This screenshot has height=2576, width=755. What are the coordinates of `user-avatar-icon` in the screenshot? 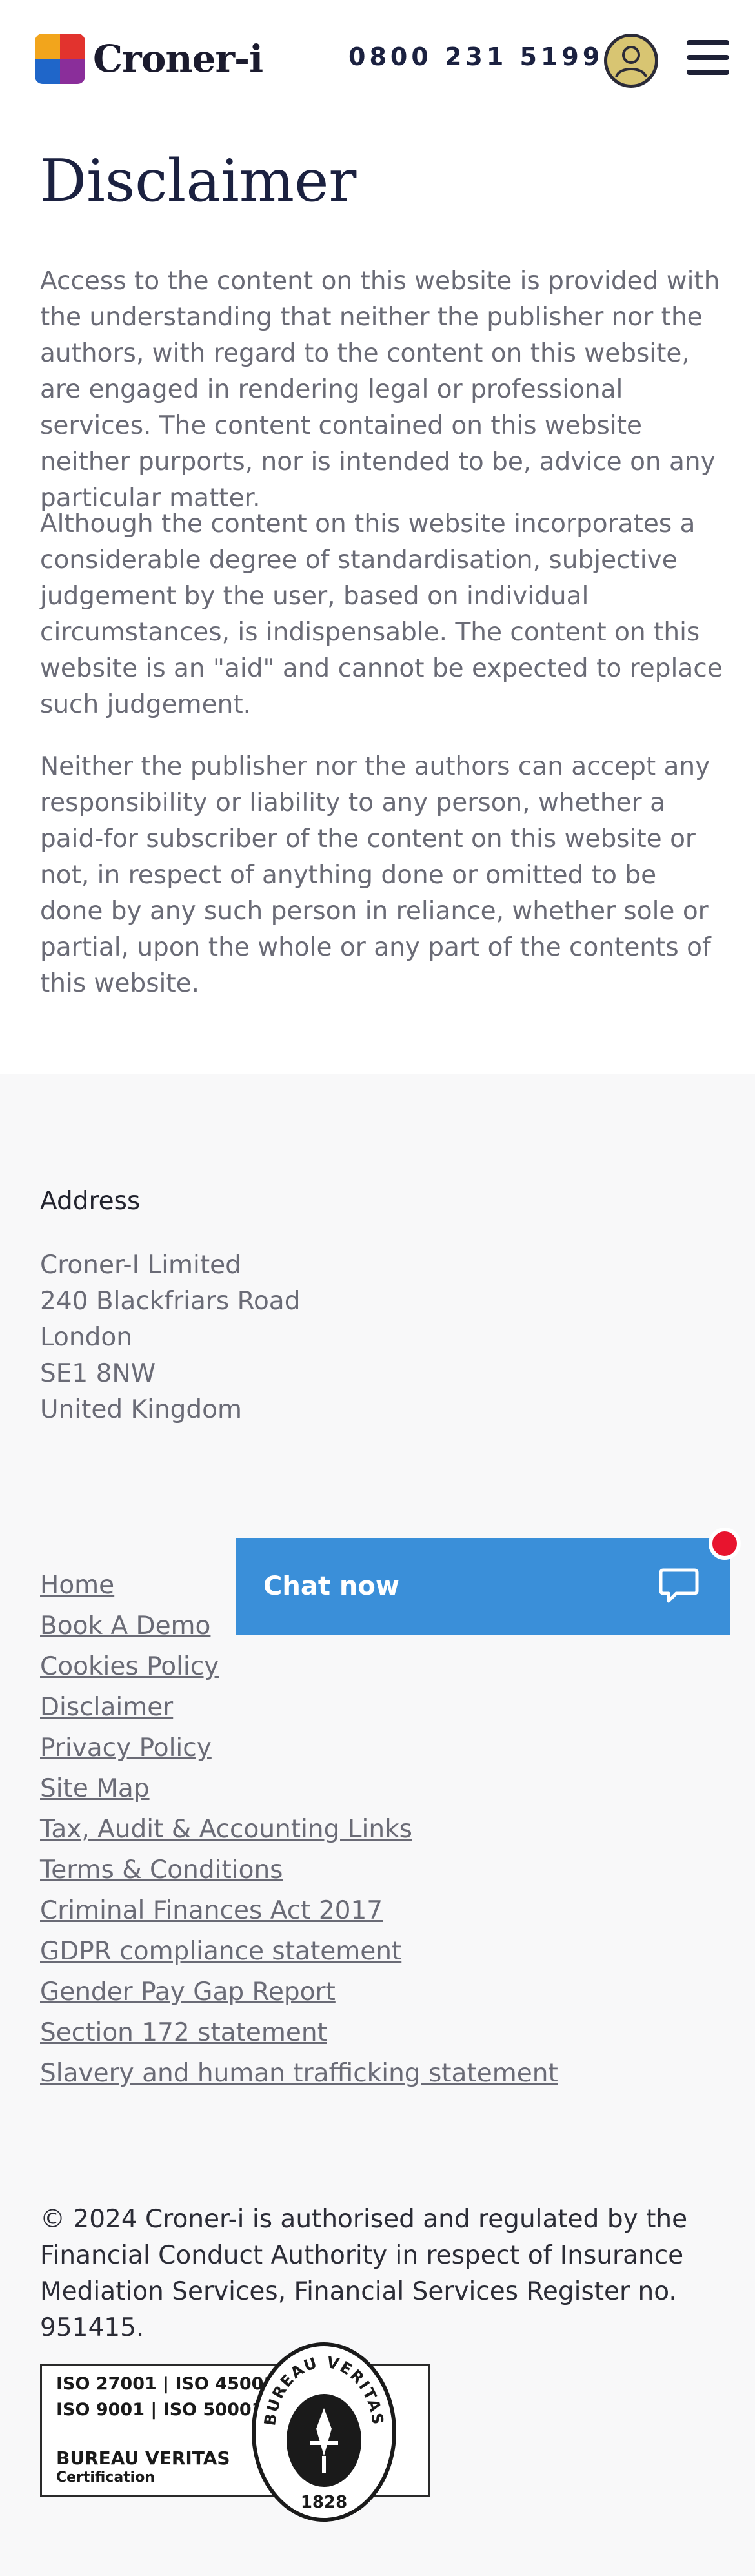 It's located at (631, 61).